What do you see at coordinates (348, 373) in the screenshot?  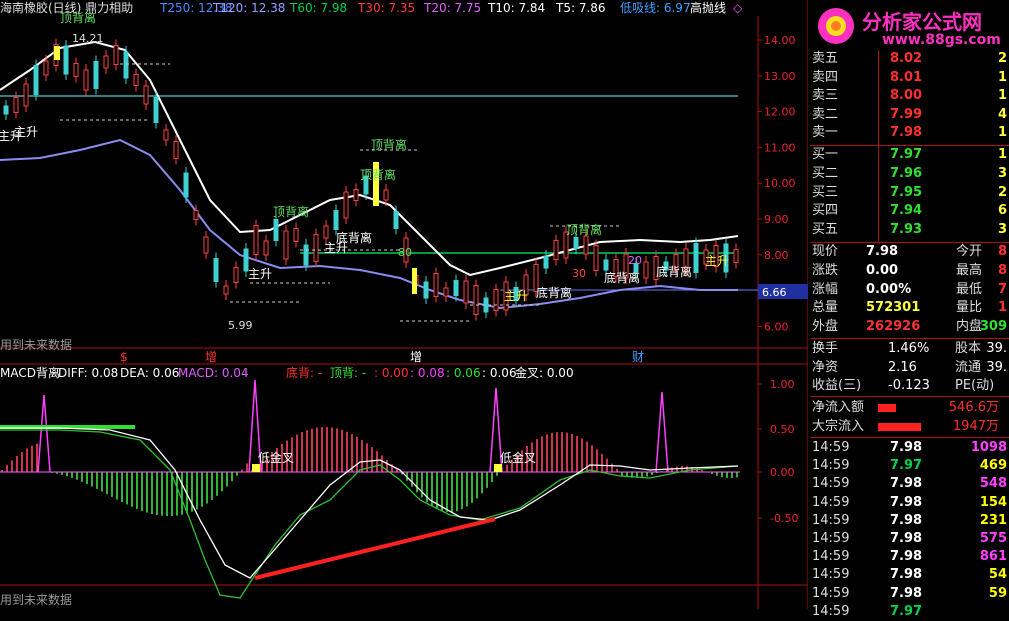 I see `macd-top-div: 顶背: -` at bounding box center [348, 373].